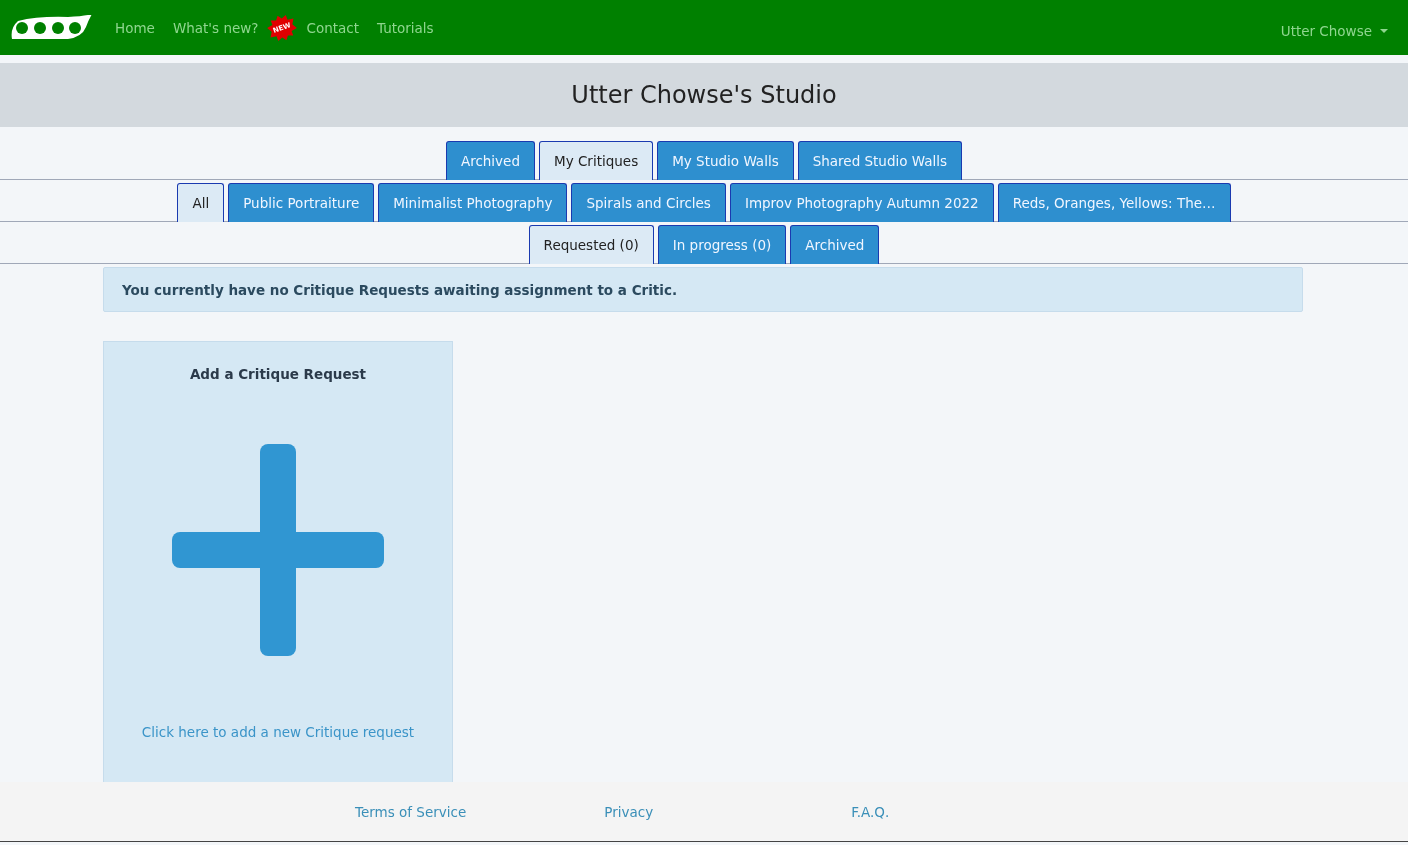 Image resolution: width=1408 pixels, height=845 pixels. Describe the element at coordinates (648, 202) in the screenshot. I see `tab: Spirals and Circles` at that location.